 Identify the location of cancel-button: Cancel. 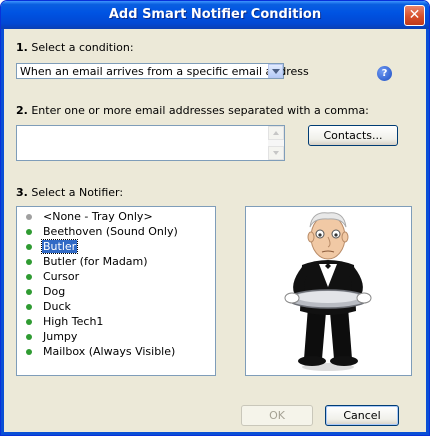
(362, 415).